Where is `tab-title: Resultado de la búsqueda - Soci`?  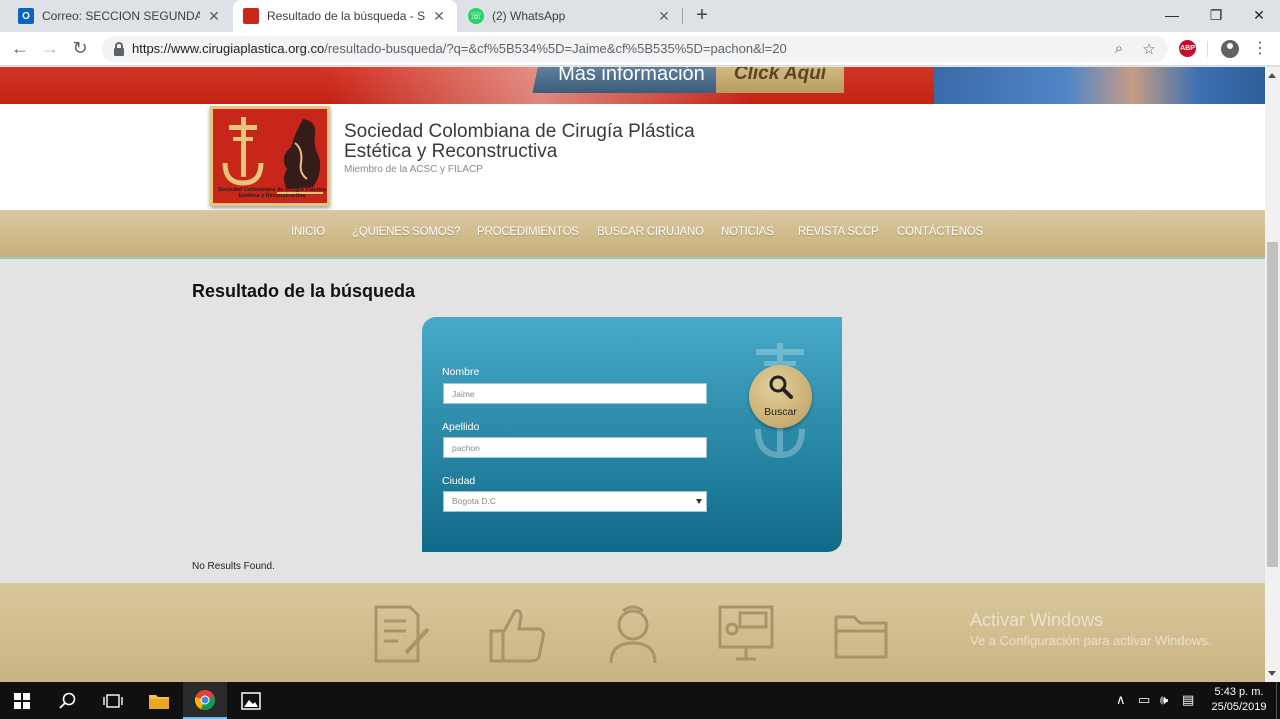
tab-title: Resultado de la búsqueda - Soci is located at coordinates (346, 16).